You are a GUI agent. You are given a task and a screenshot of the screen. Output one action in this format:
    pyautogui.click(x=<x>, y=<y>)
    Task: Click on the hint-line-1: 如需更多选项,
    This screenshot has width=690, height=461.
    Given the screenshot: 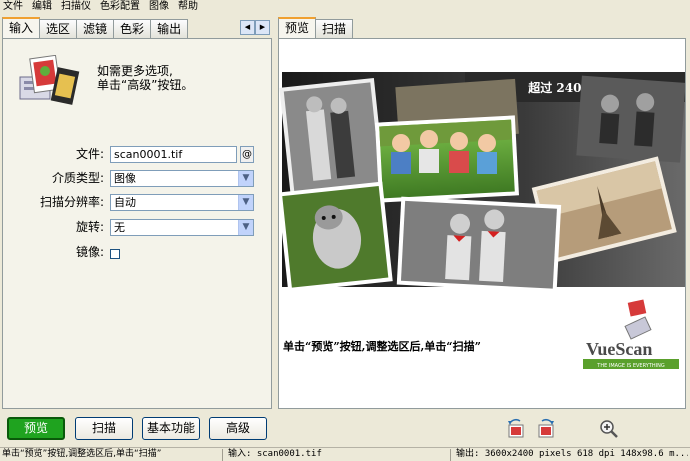 What is the action you would take?
    pyautogui.click(x=135, y=71)
    